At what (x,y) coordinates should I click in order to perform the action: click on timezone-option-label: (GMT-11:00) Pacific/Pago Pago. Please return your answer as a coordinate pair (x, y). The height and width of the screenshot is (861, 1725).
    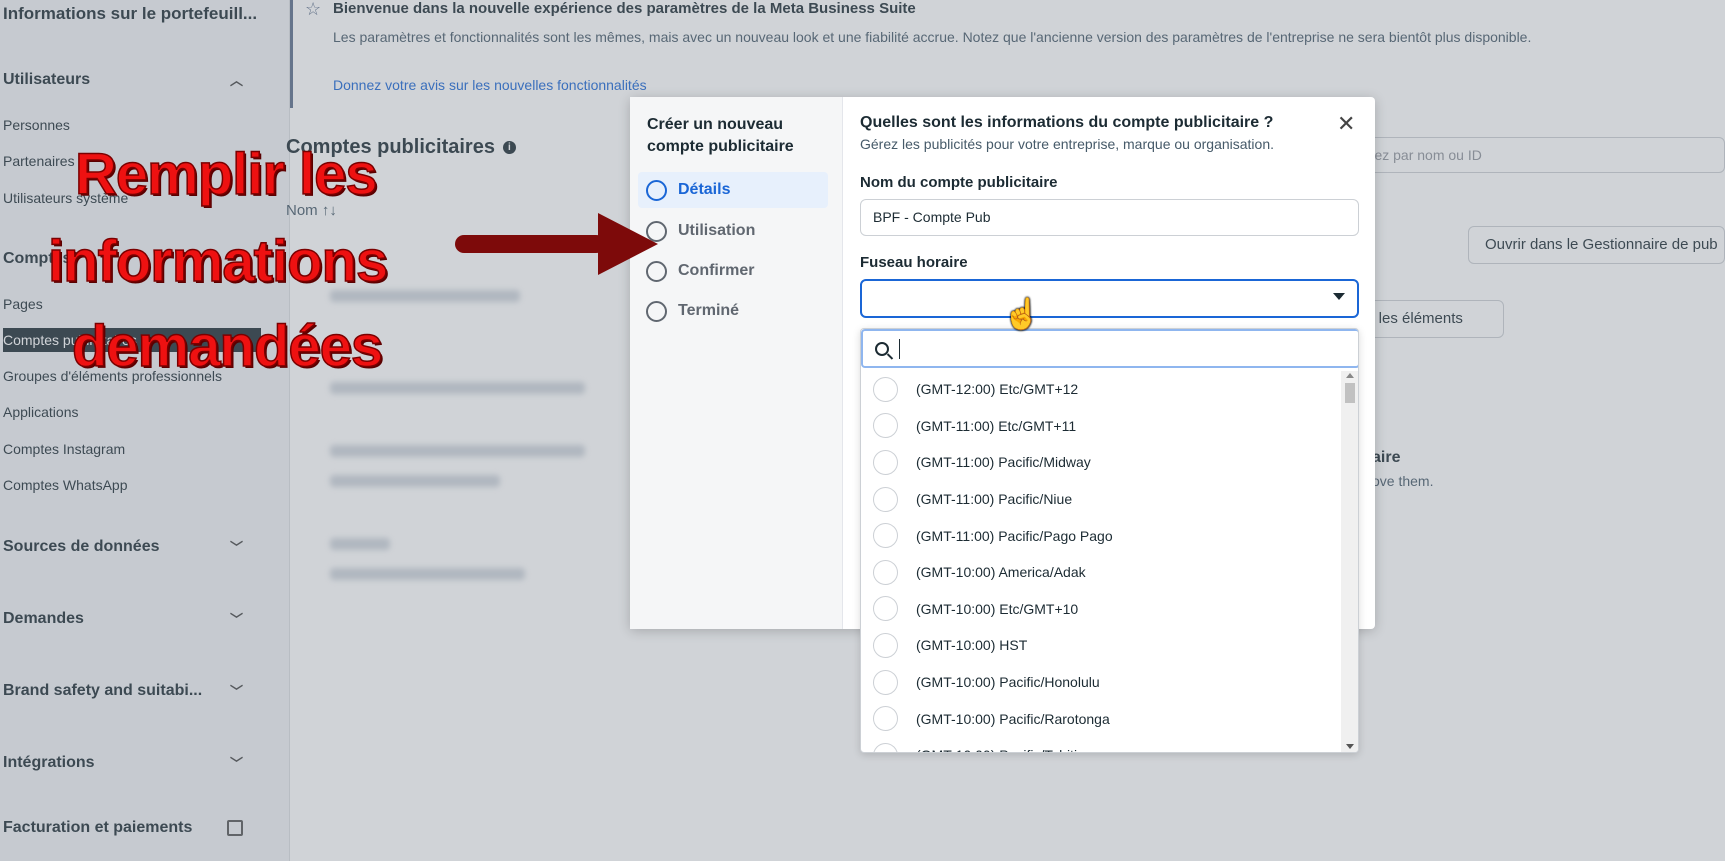
    Looking at the image, I should click on (1014, 535).